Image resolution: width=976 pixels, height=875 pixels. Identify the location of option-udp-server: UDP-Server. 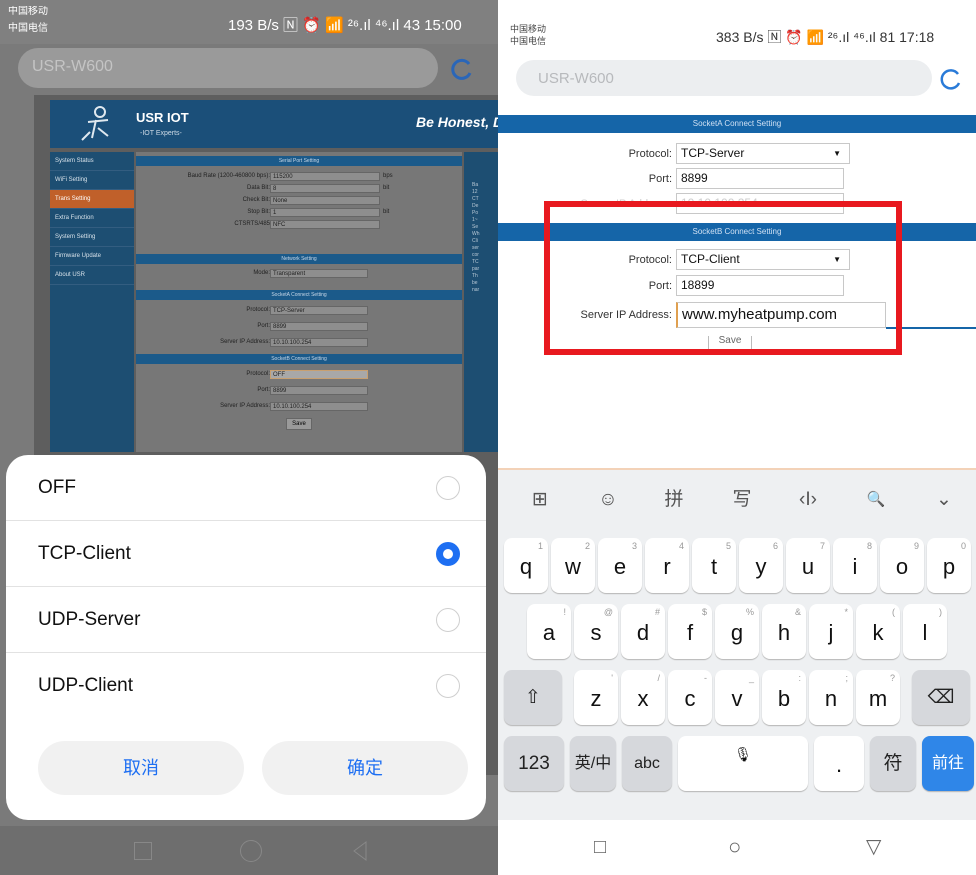
(246, 620).